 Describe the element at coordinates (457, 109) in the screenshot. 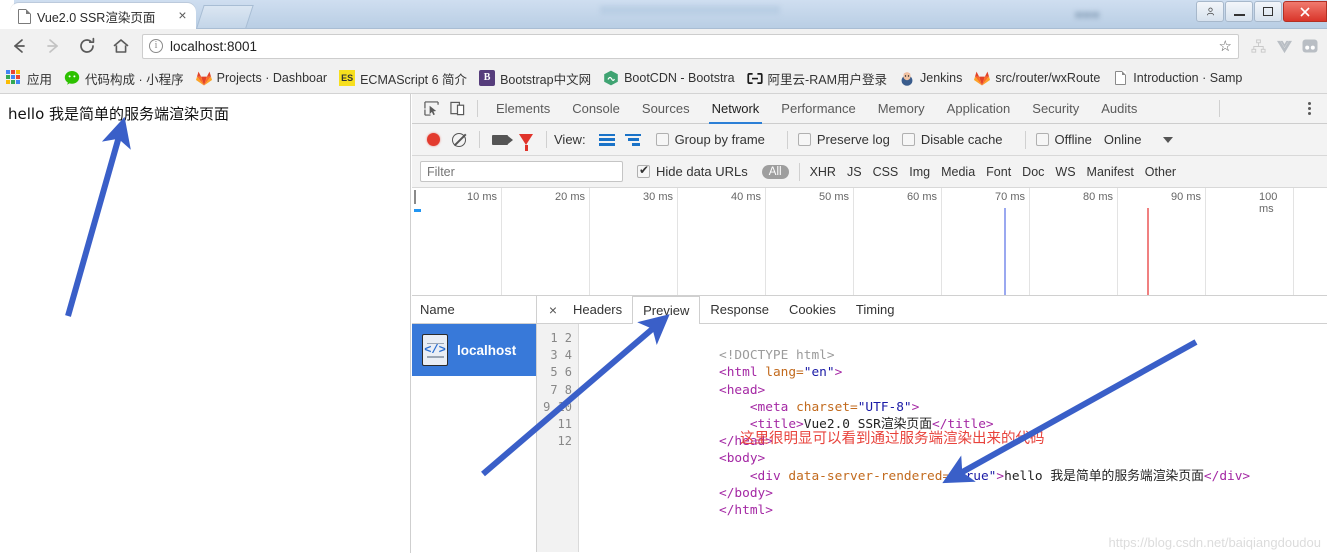

I see `device-toolbar-button` at that location.